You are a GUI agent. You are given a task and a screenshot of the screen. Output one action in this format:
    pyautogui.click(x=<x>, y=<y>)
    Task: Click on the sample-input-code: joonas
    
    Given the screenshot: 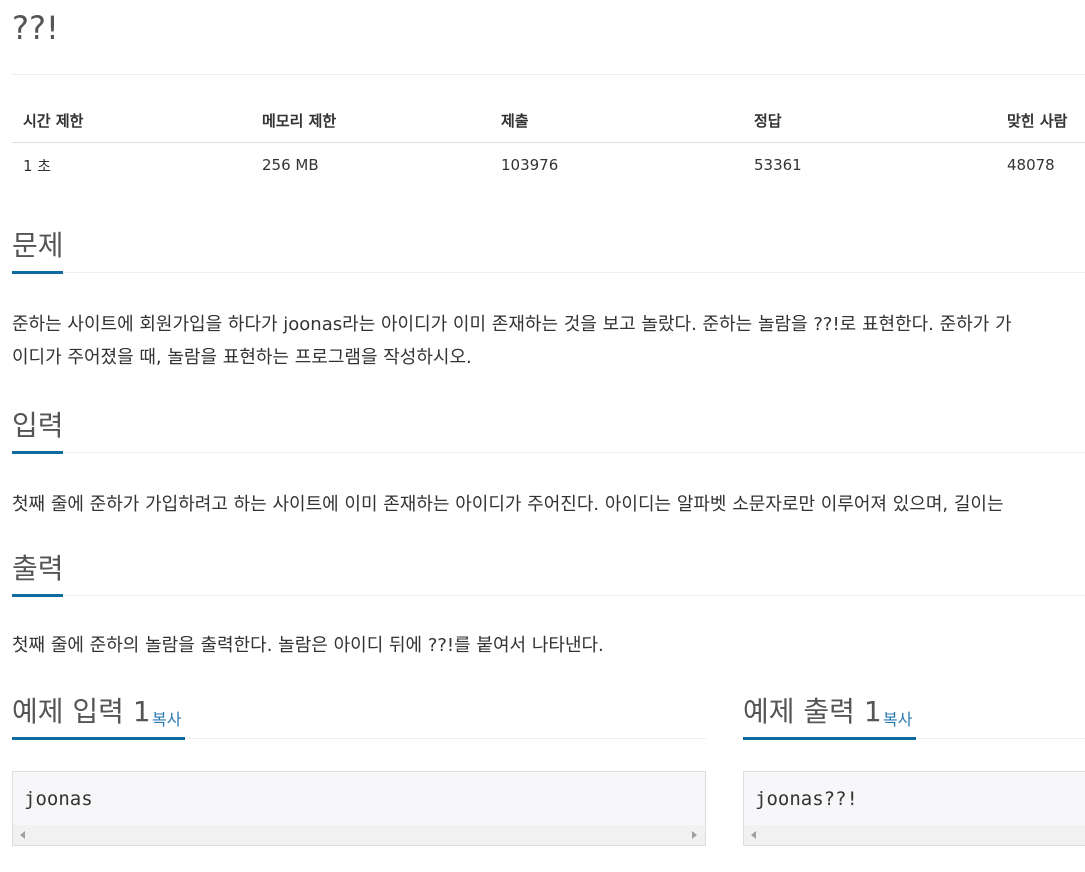 What is the action you would take?
    pyautogui.click(x=58, y=799)
    